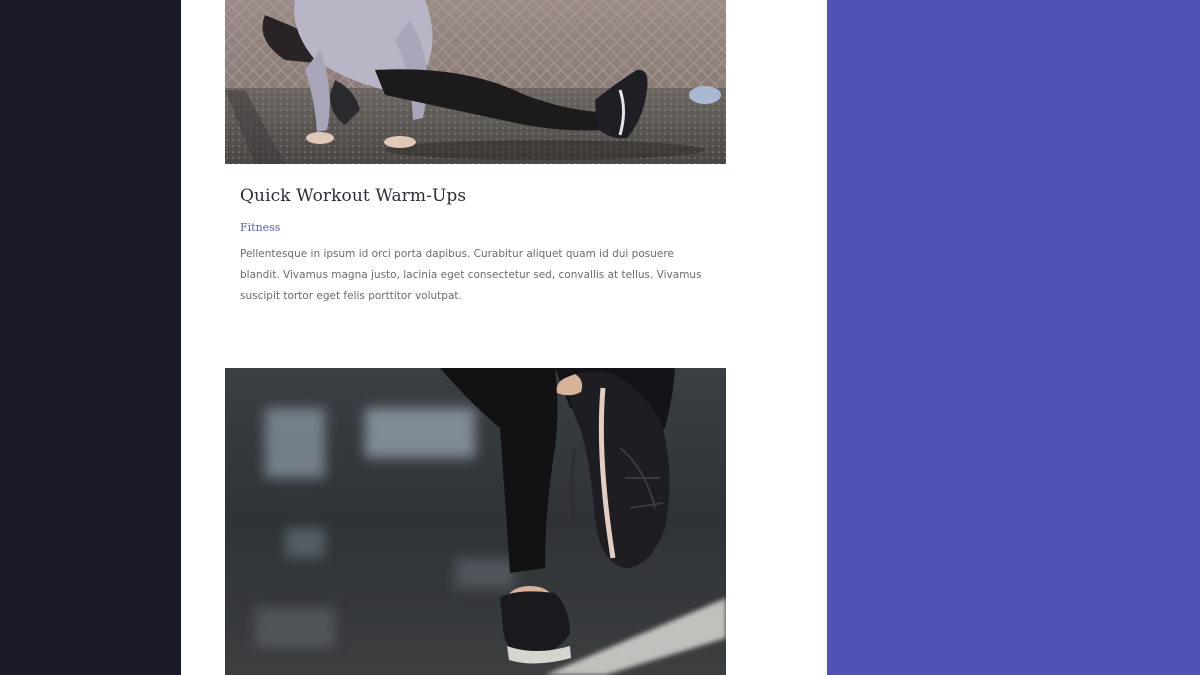  I want to click on post-title: Quick Workout Warm-Ups, so click(353, 196).